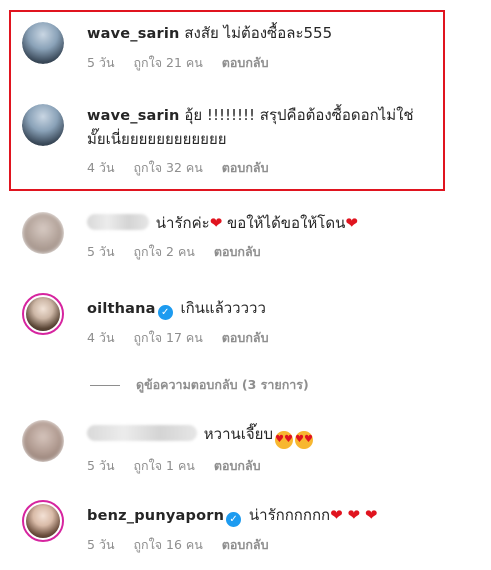  Describe the element at coordinates (238, 434) in the screenshot. I see `comment-text: หวานเจี๊ยบ` at that location.